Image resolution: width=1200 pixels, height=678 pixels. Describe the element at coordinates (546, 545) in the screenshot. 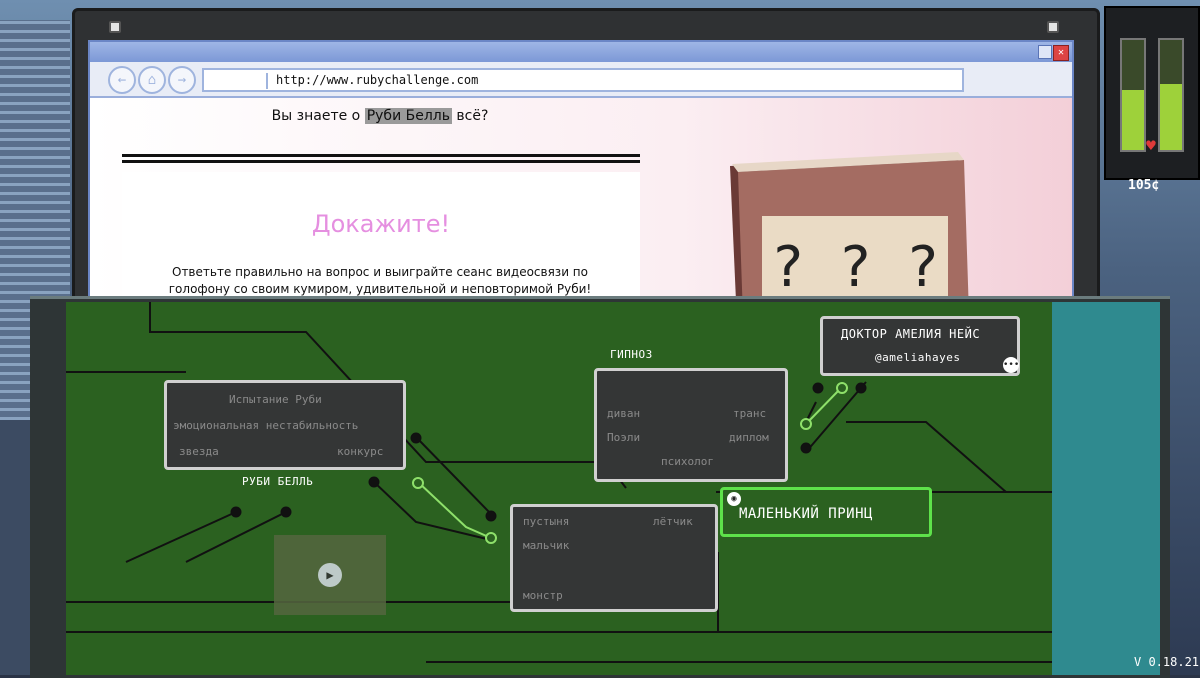

I see `prince-item: мальчик` at that location.